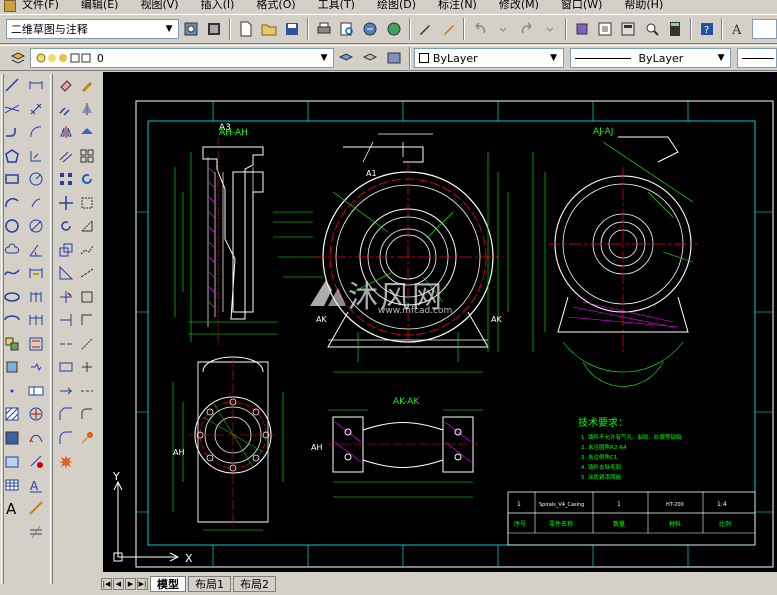 Image resolution: width=777 pixels, height=595 pixels. What do you see at coordinates (87, 297) in the screenshot?
I see `box-tool` at bounding box center [87, 297].